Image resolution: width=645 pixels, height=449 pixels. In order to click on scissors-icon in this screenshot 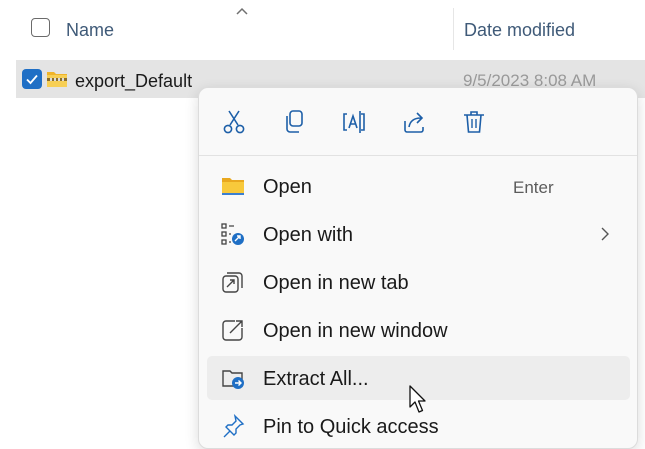, I will do `click(234, 122)`.